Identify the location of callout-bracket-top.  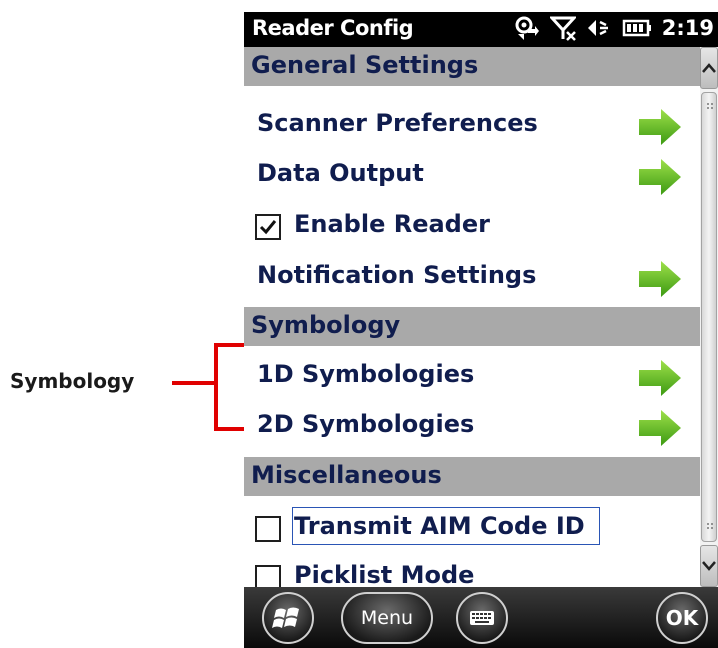
(230, 345).